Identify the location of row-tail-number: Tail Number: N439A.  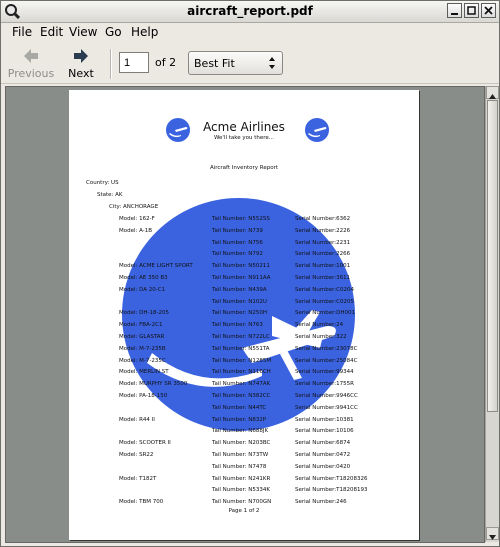
(239, 289).